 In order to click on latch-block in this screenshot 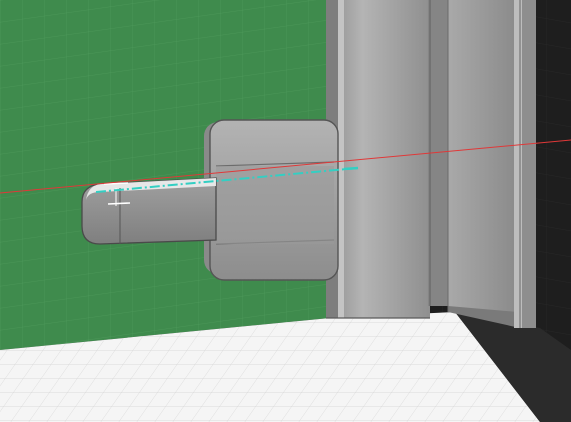, I will do `click(271, 200)`.